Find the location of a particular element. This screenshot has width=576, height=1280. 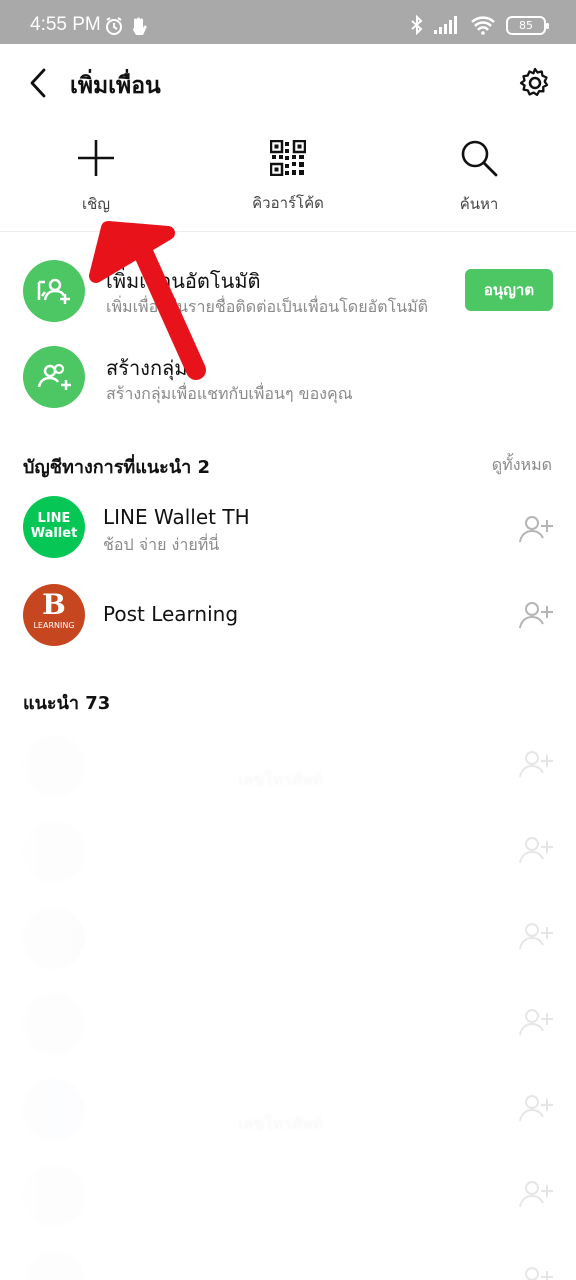

search-icon is located at coordinates (479, 158).